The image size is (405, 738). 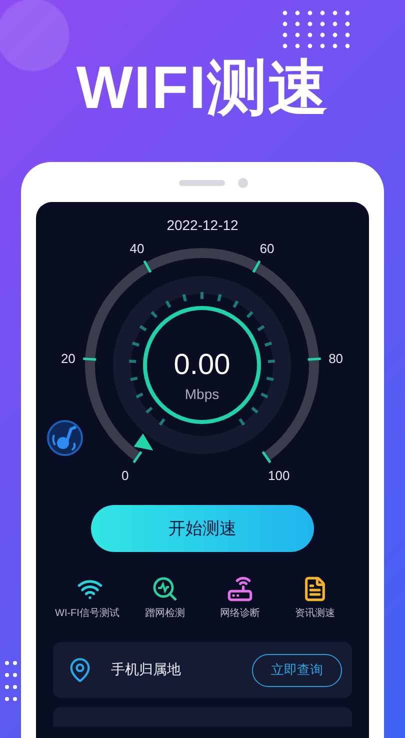 What do you see at coordinates (165, 589) in the screenshot?
I see `pulse-magnifier-icon` at bounding box center [165, 589].